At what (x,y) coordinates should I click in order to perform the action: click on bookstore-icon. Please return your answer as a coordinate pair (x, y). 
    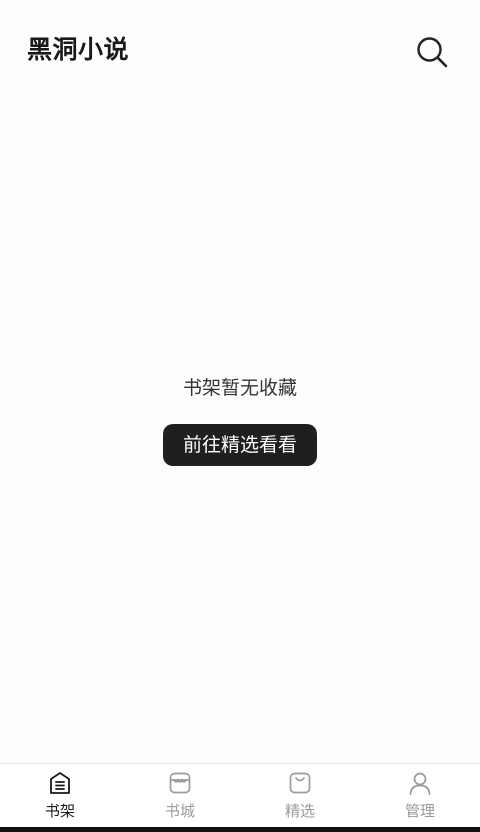
    Looking at the image, I should click on (180, 783).